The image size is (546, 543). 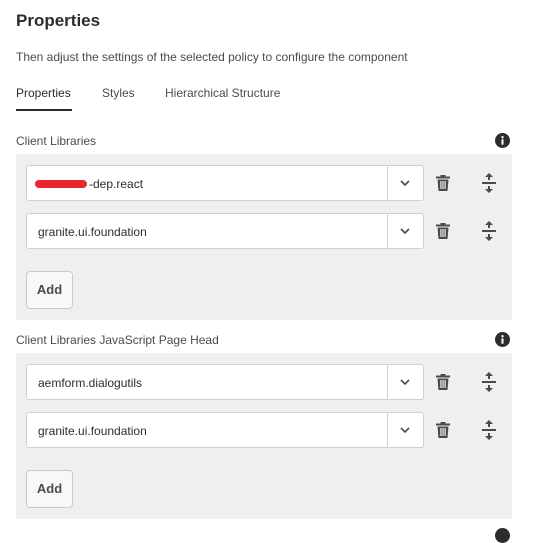 I want to click on section-label-client-libraries-js-head: Client Libraries JavaScript Page Head, so click(x=117, y=340).